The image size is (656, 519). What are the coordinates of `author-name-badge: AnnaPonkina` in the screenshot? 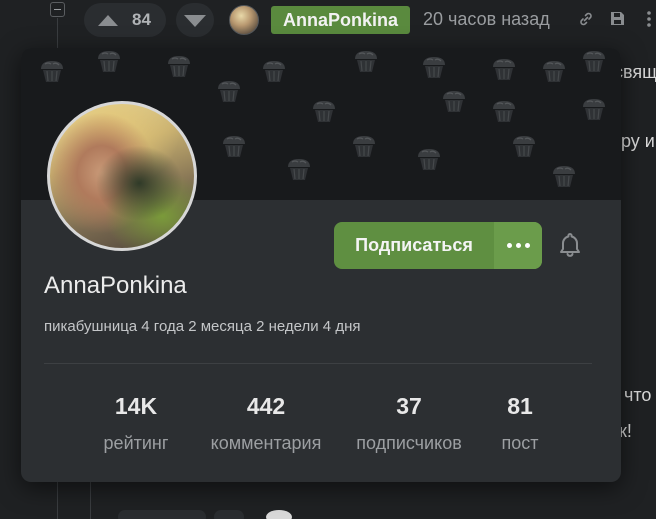 It's located at (341, 20).